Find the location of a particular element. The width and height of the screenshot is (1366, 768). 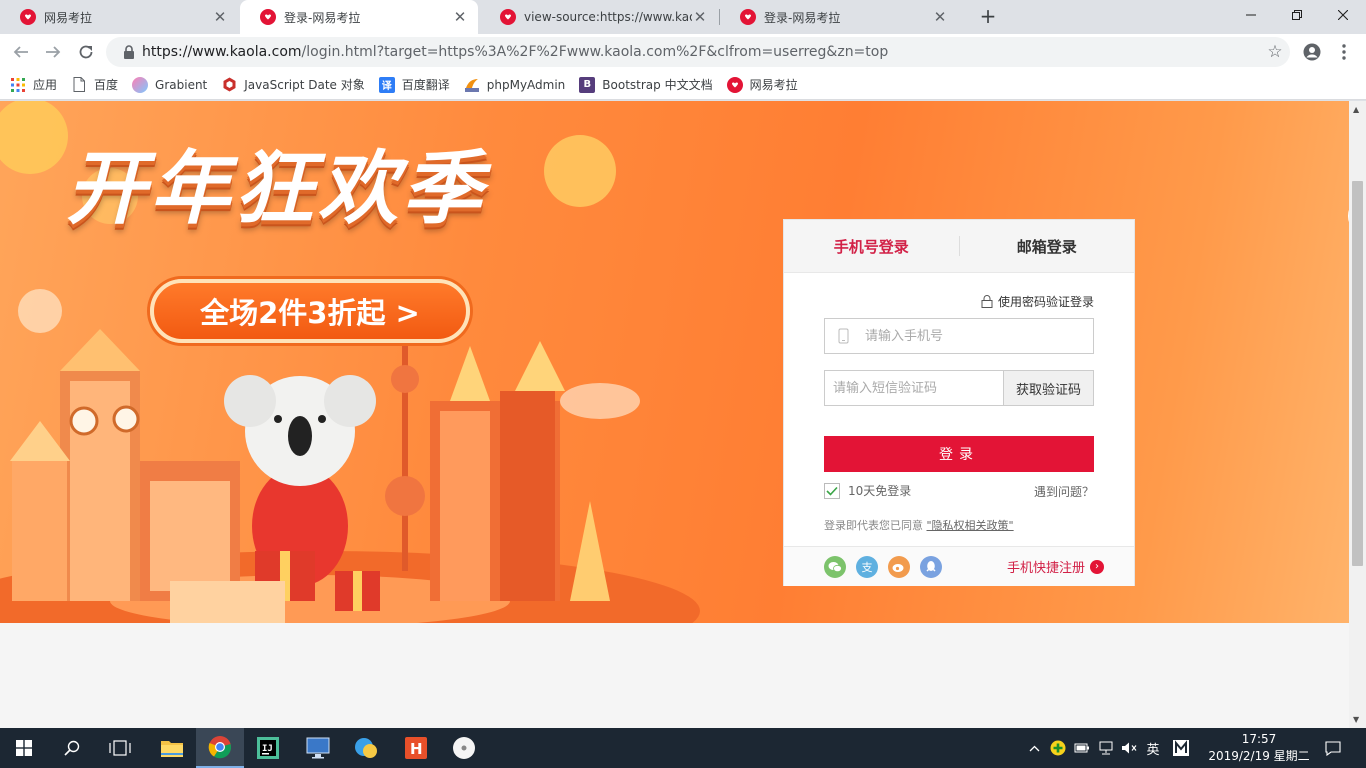

tray-battery-icon is located at coordinates (1082, 748).